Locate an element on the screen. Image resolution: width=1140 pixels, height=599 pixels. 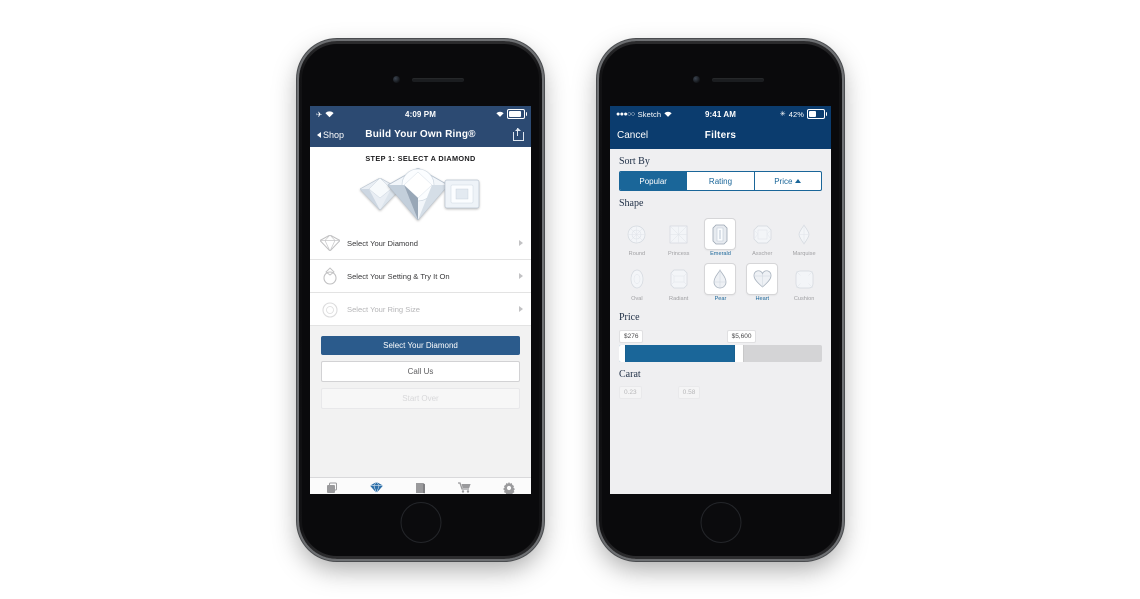
shape-option-round: Round is located at coordinates (637, 237).